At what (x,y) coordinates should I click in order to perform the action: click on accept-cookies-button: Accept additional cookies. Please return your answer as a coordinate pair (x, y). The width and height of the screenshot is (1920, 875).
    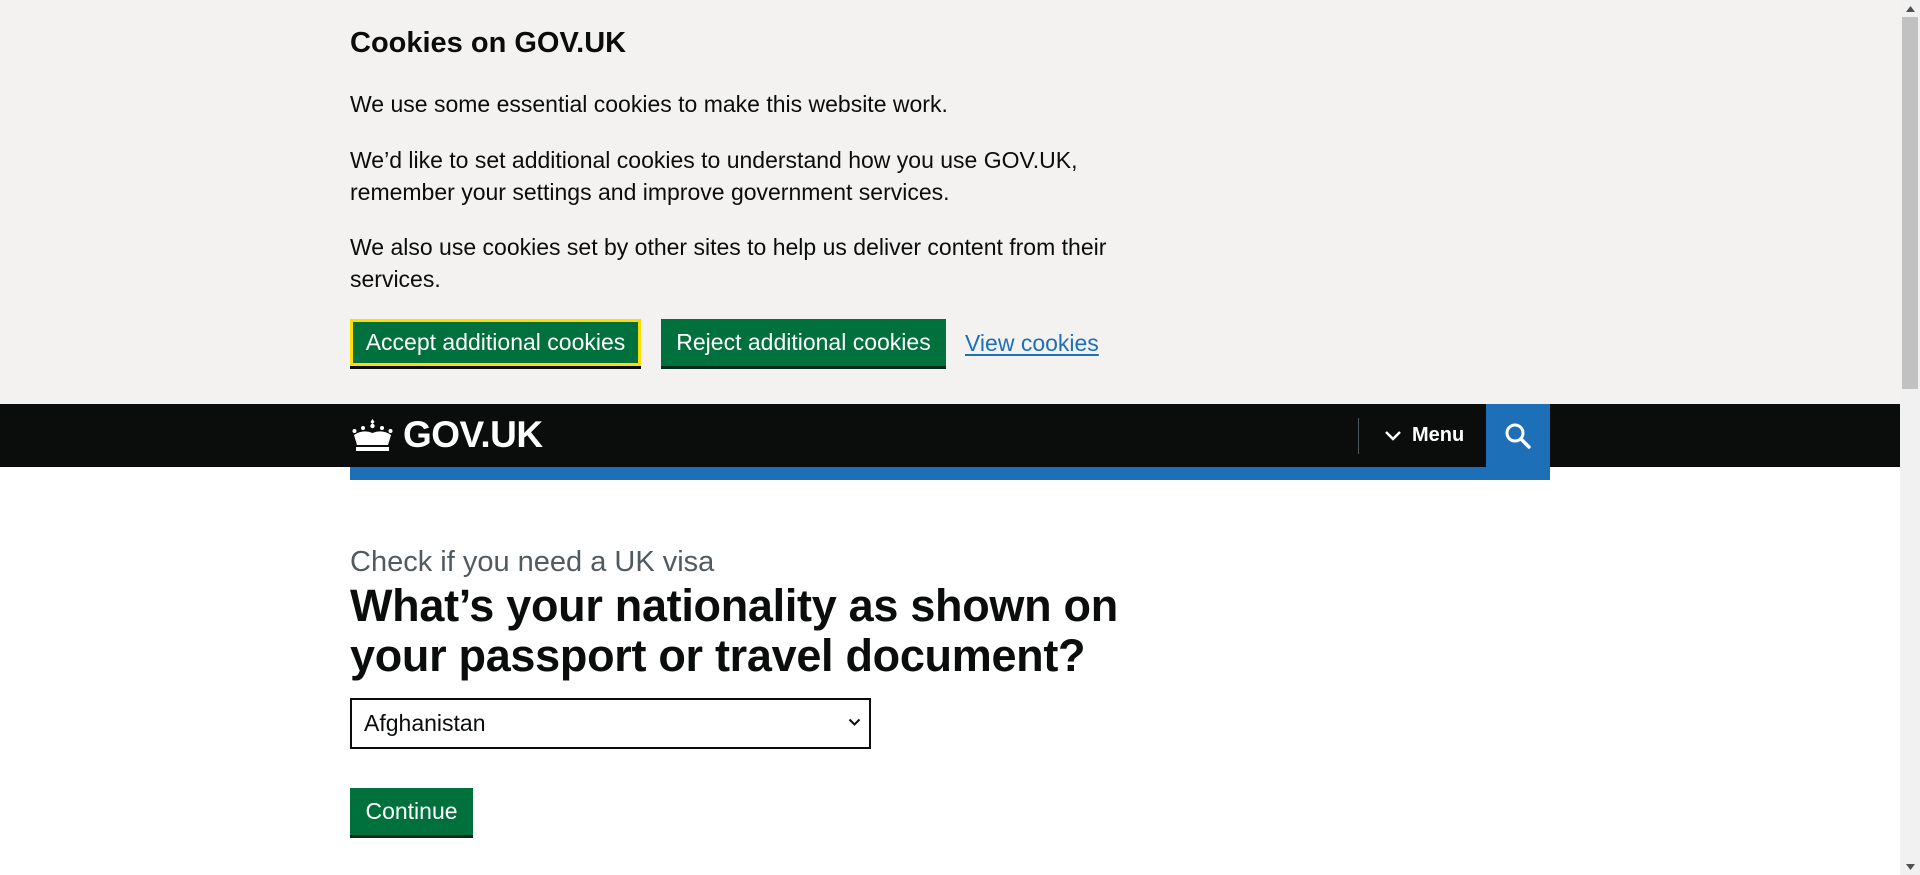
    Looking at the image, I should click on (495, 342).